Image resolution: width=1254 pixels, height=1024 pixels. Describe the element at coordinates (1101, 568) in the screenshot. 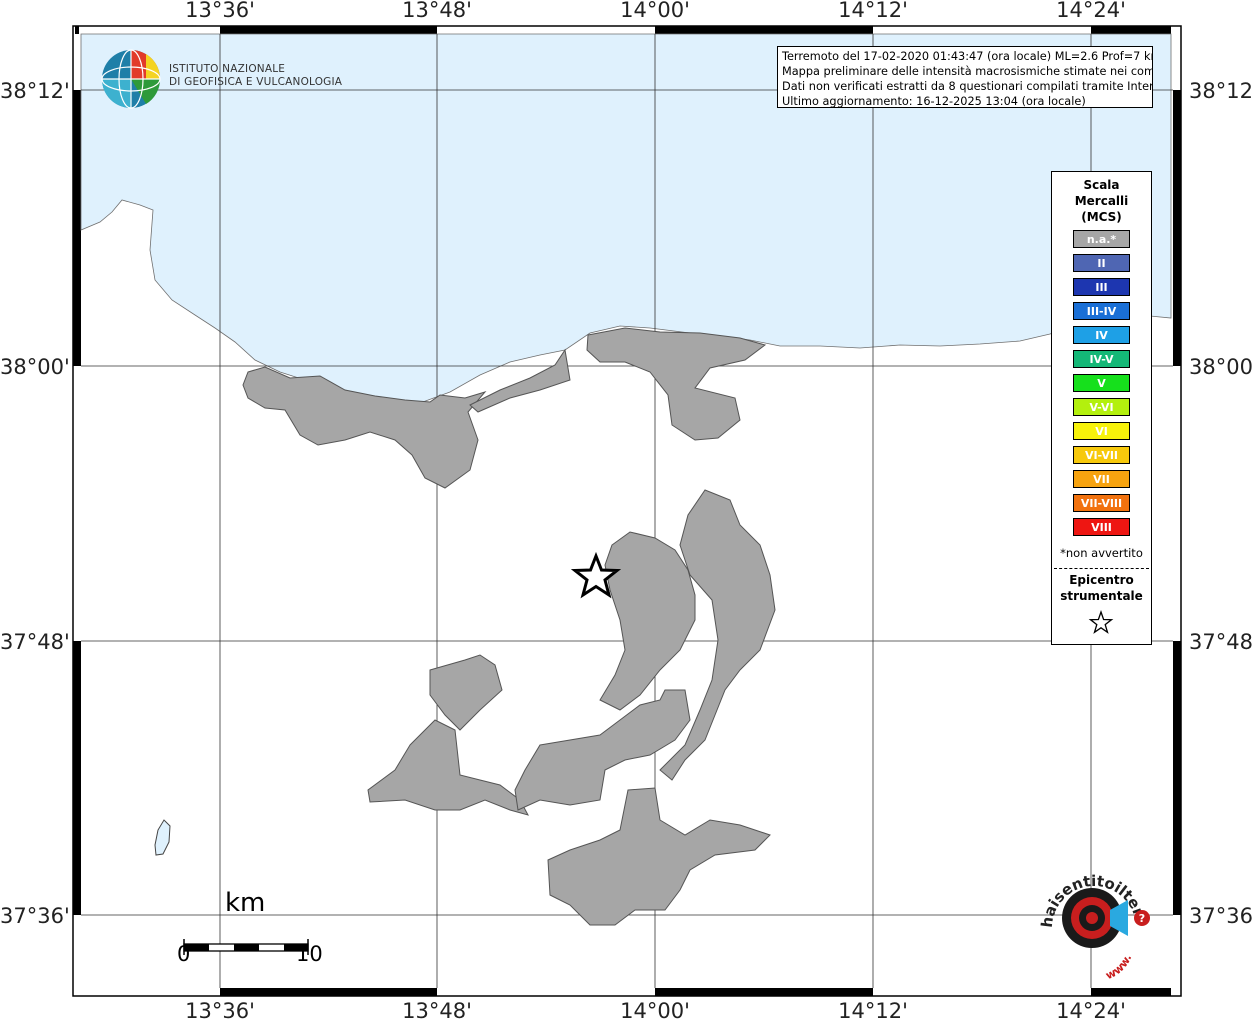

I see `legend-divider` at that location.